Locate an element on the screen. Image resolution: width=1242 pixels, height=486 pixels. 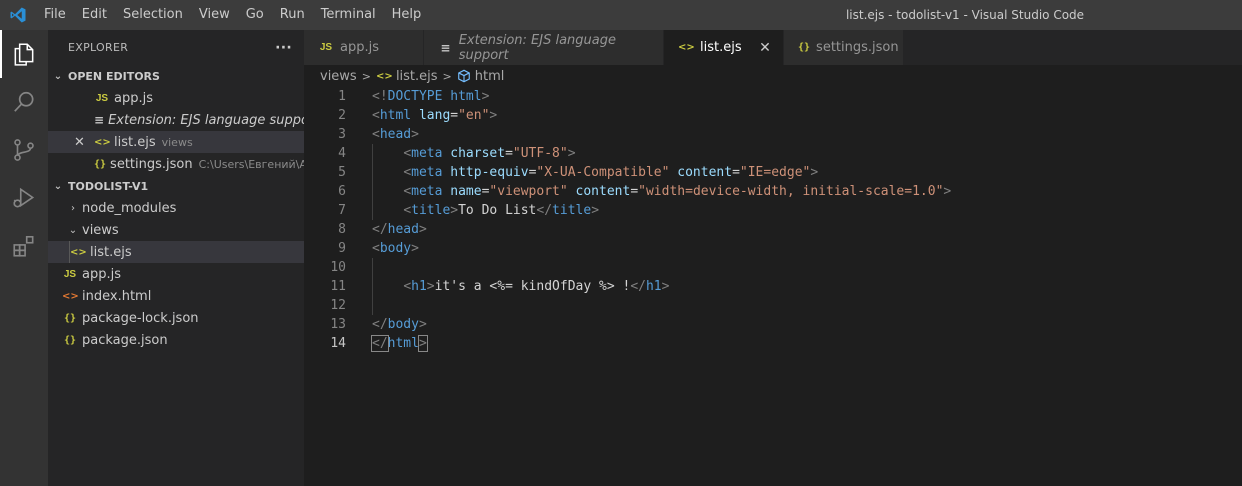
tab-label: settings.json is located at coordinates (857, 47).